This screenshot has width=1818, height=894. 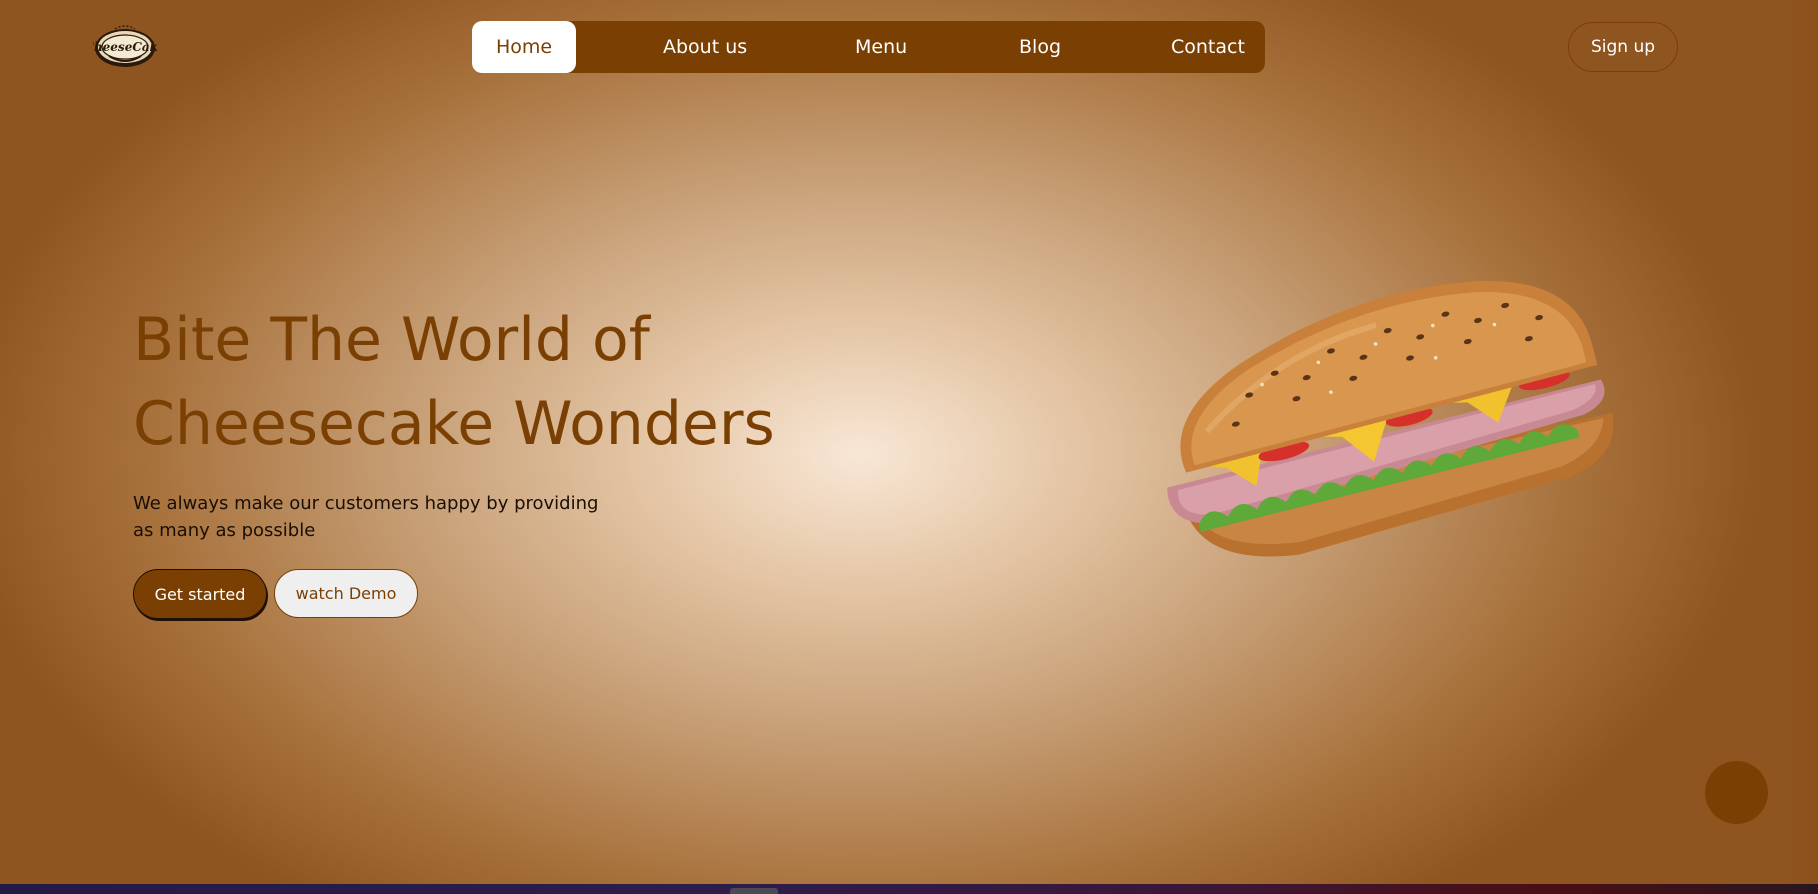 I want to click on signup-button: Sign up, so click(x=1623, y=47).